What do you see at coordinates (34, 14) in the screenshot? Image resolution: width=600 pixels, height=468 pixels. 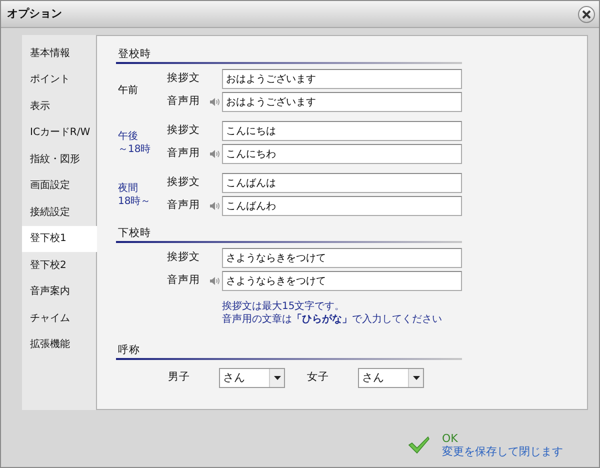 I see `window-title: オプション` at bounding box center [34, 14].